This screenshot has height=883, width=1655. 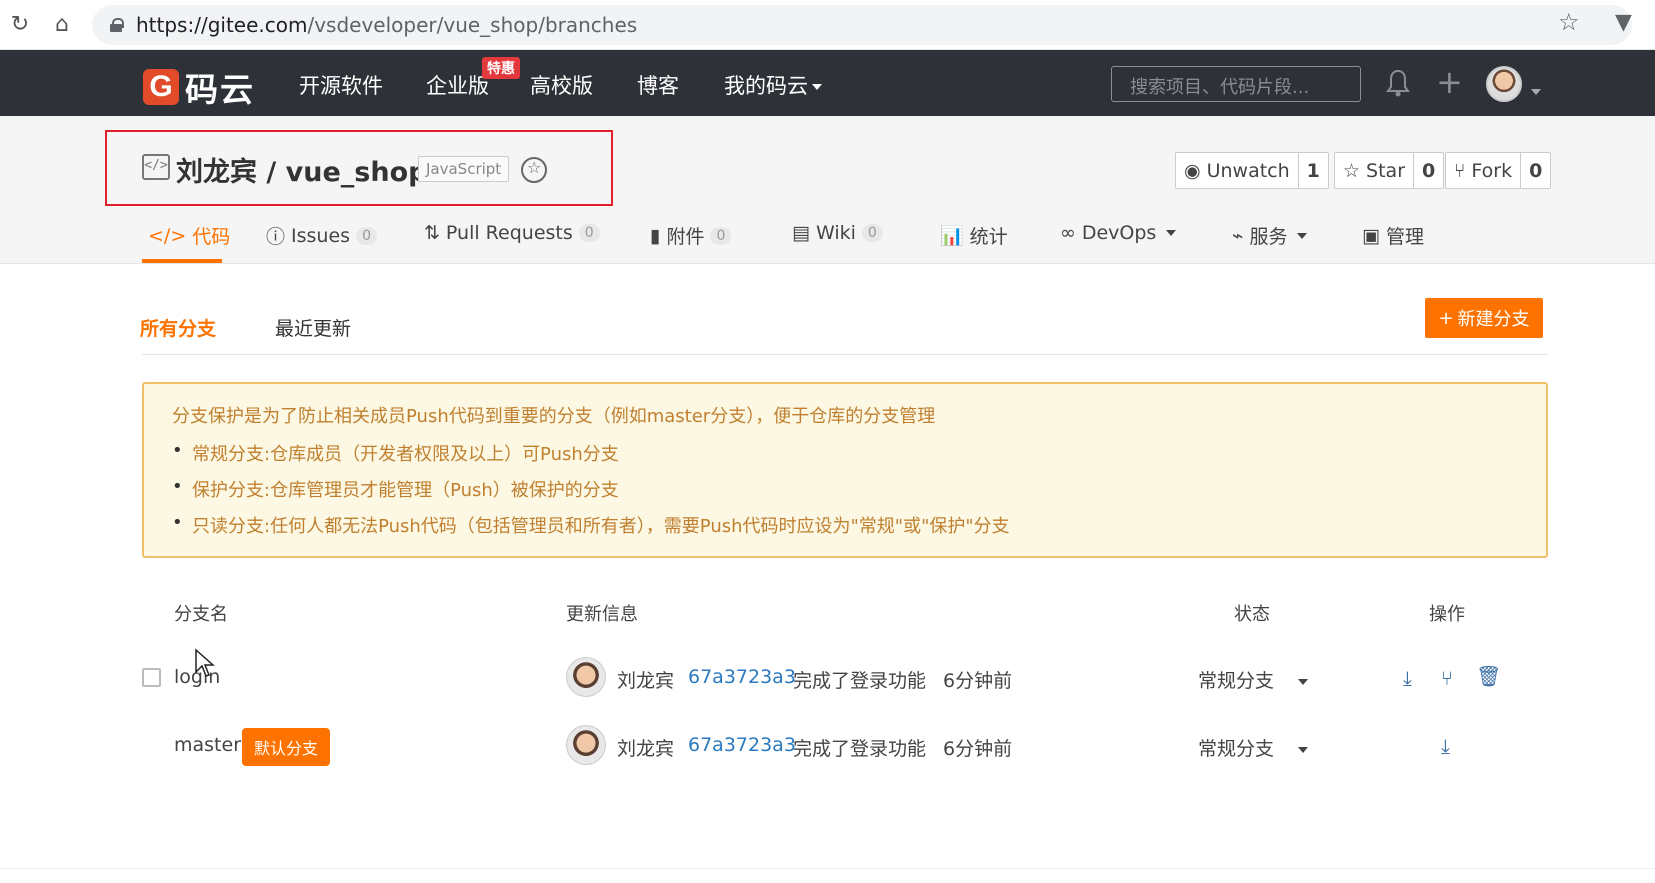 What do you see at coordinates (207, 745) in the screenshot?
I see `branch-name-master: master` at bounding box center [207, 745].